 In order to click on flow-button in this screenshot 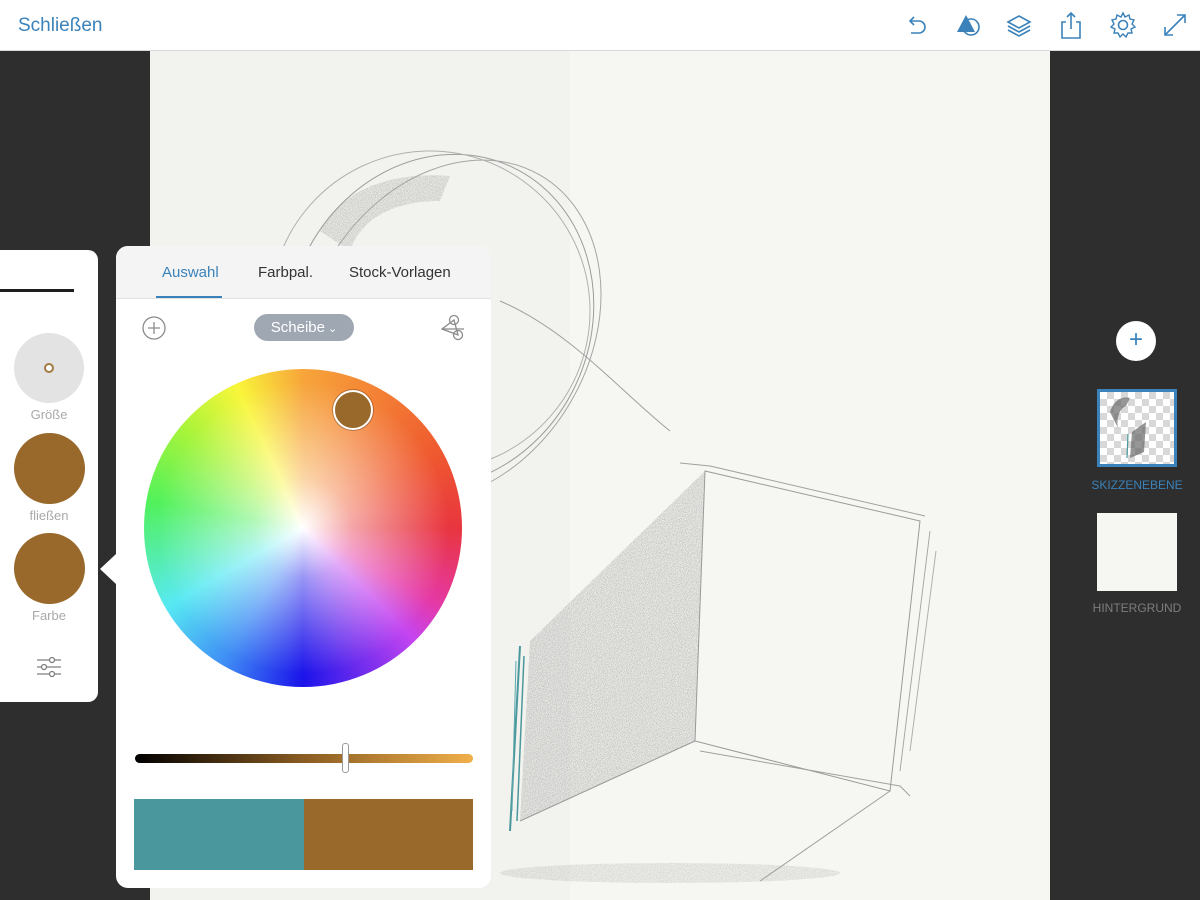, I will do `click(49, 468)`.